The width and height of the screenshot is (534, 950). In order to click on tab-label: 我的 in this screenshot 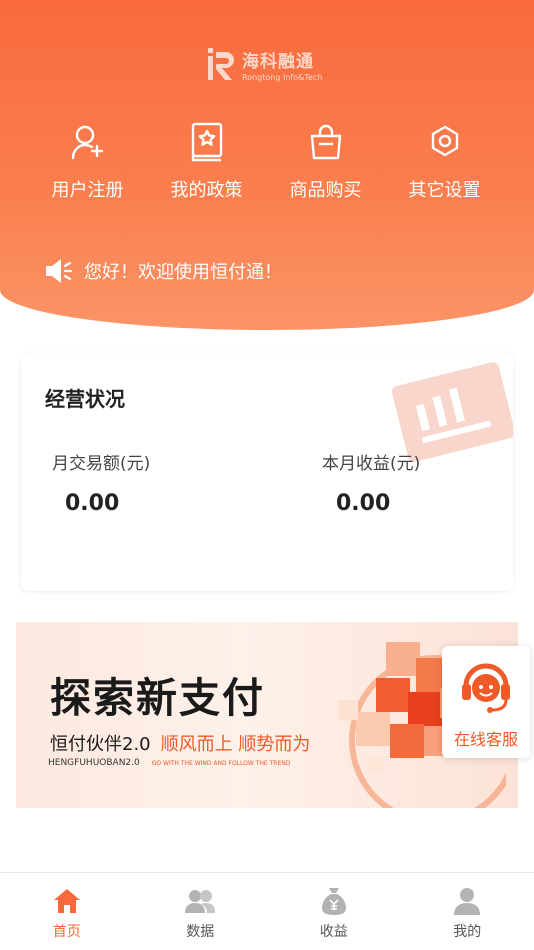, I will do `click(467, 932)`.